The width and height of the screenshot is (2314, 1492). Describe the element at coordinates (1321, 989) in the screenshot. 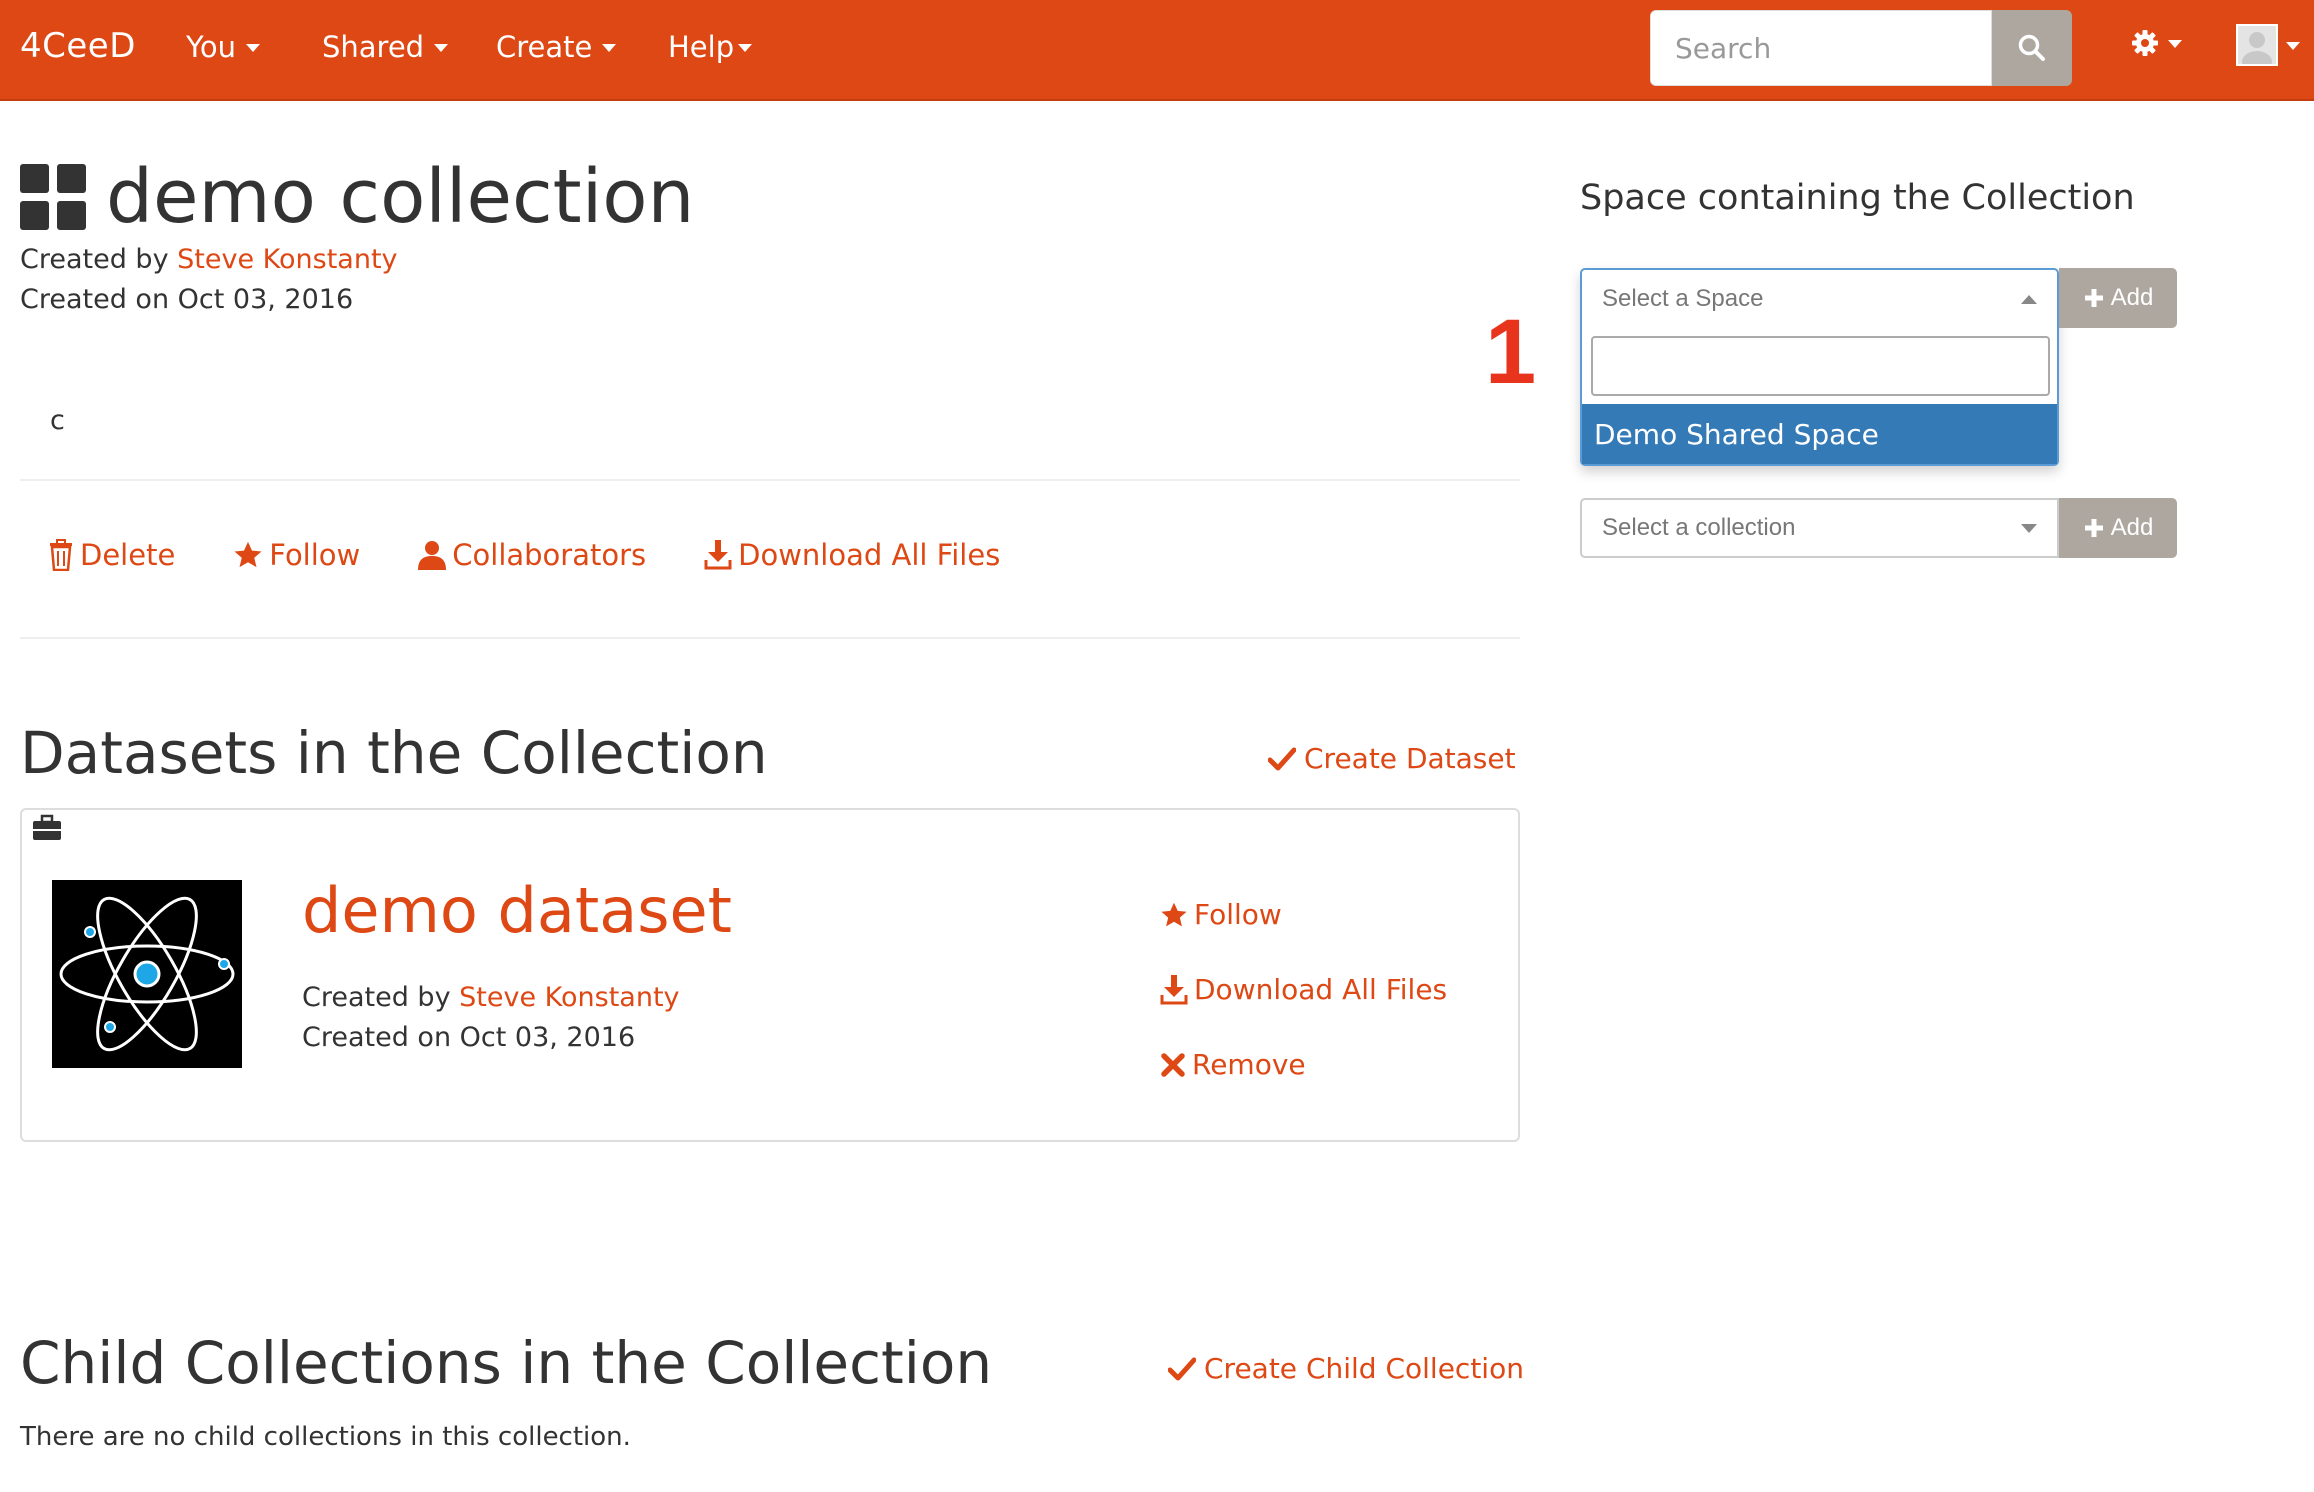

I see `dataset-download-label: Download All Files` at that location.